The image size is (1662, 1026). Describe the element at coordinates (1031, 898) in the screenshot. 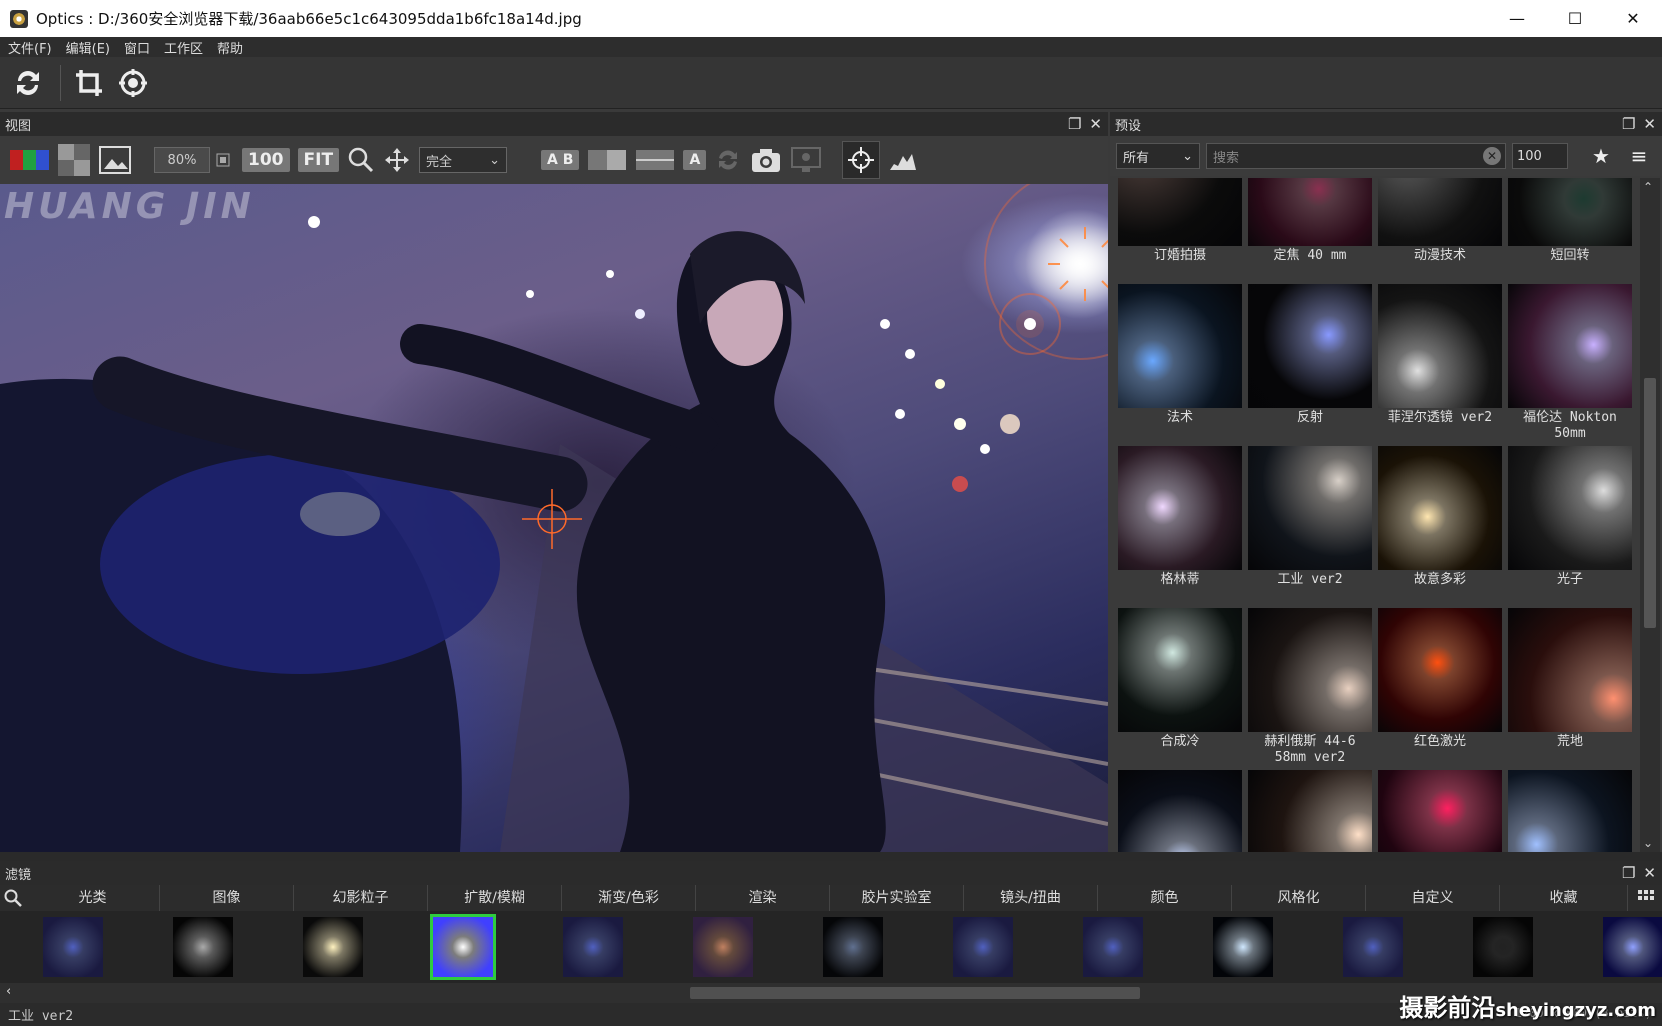

I see `filter-tab: 镜头/扭曲` at that location.